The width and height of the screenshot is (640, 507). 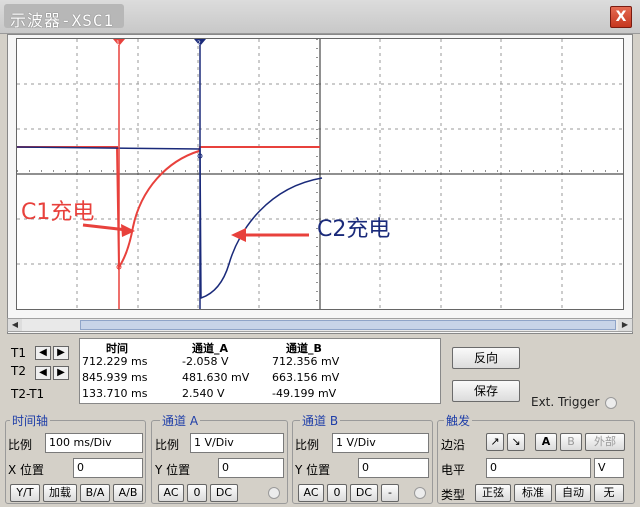 I want to click on row-label-t2-t1: T2-T1, so click(x=28, y=394).